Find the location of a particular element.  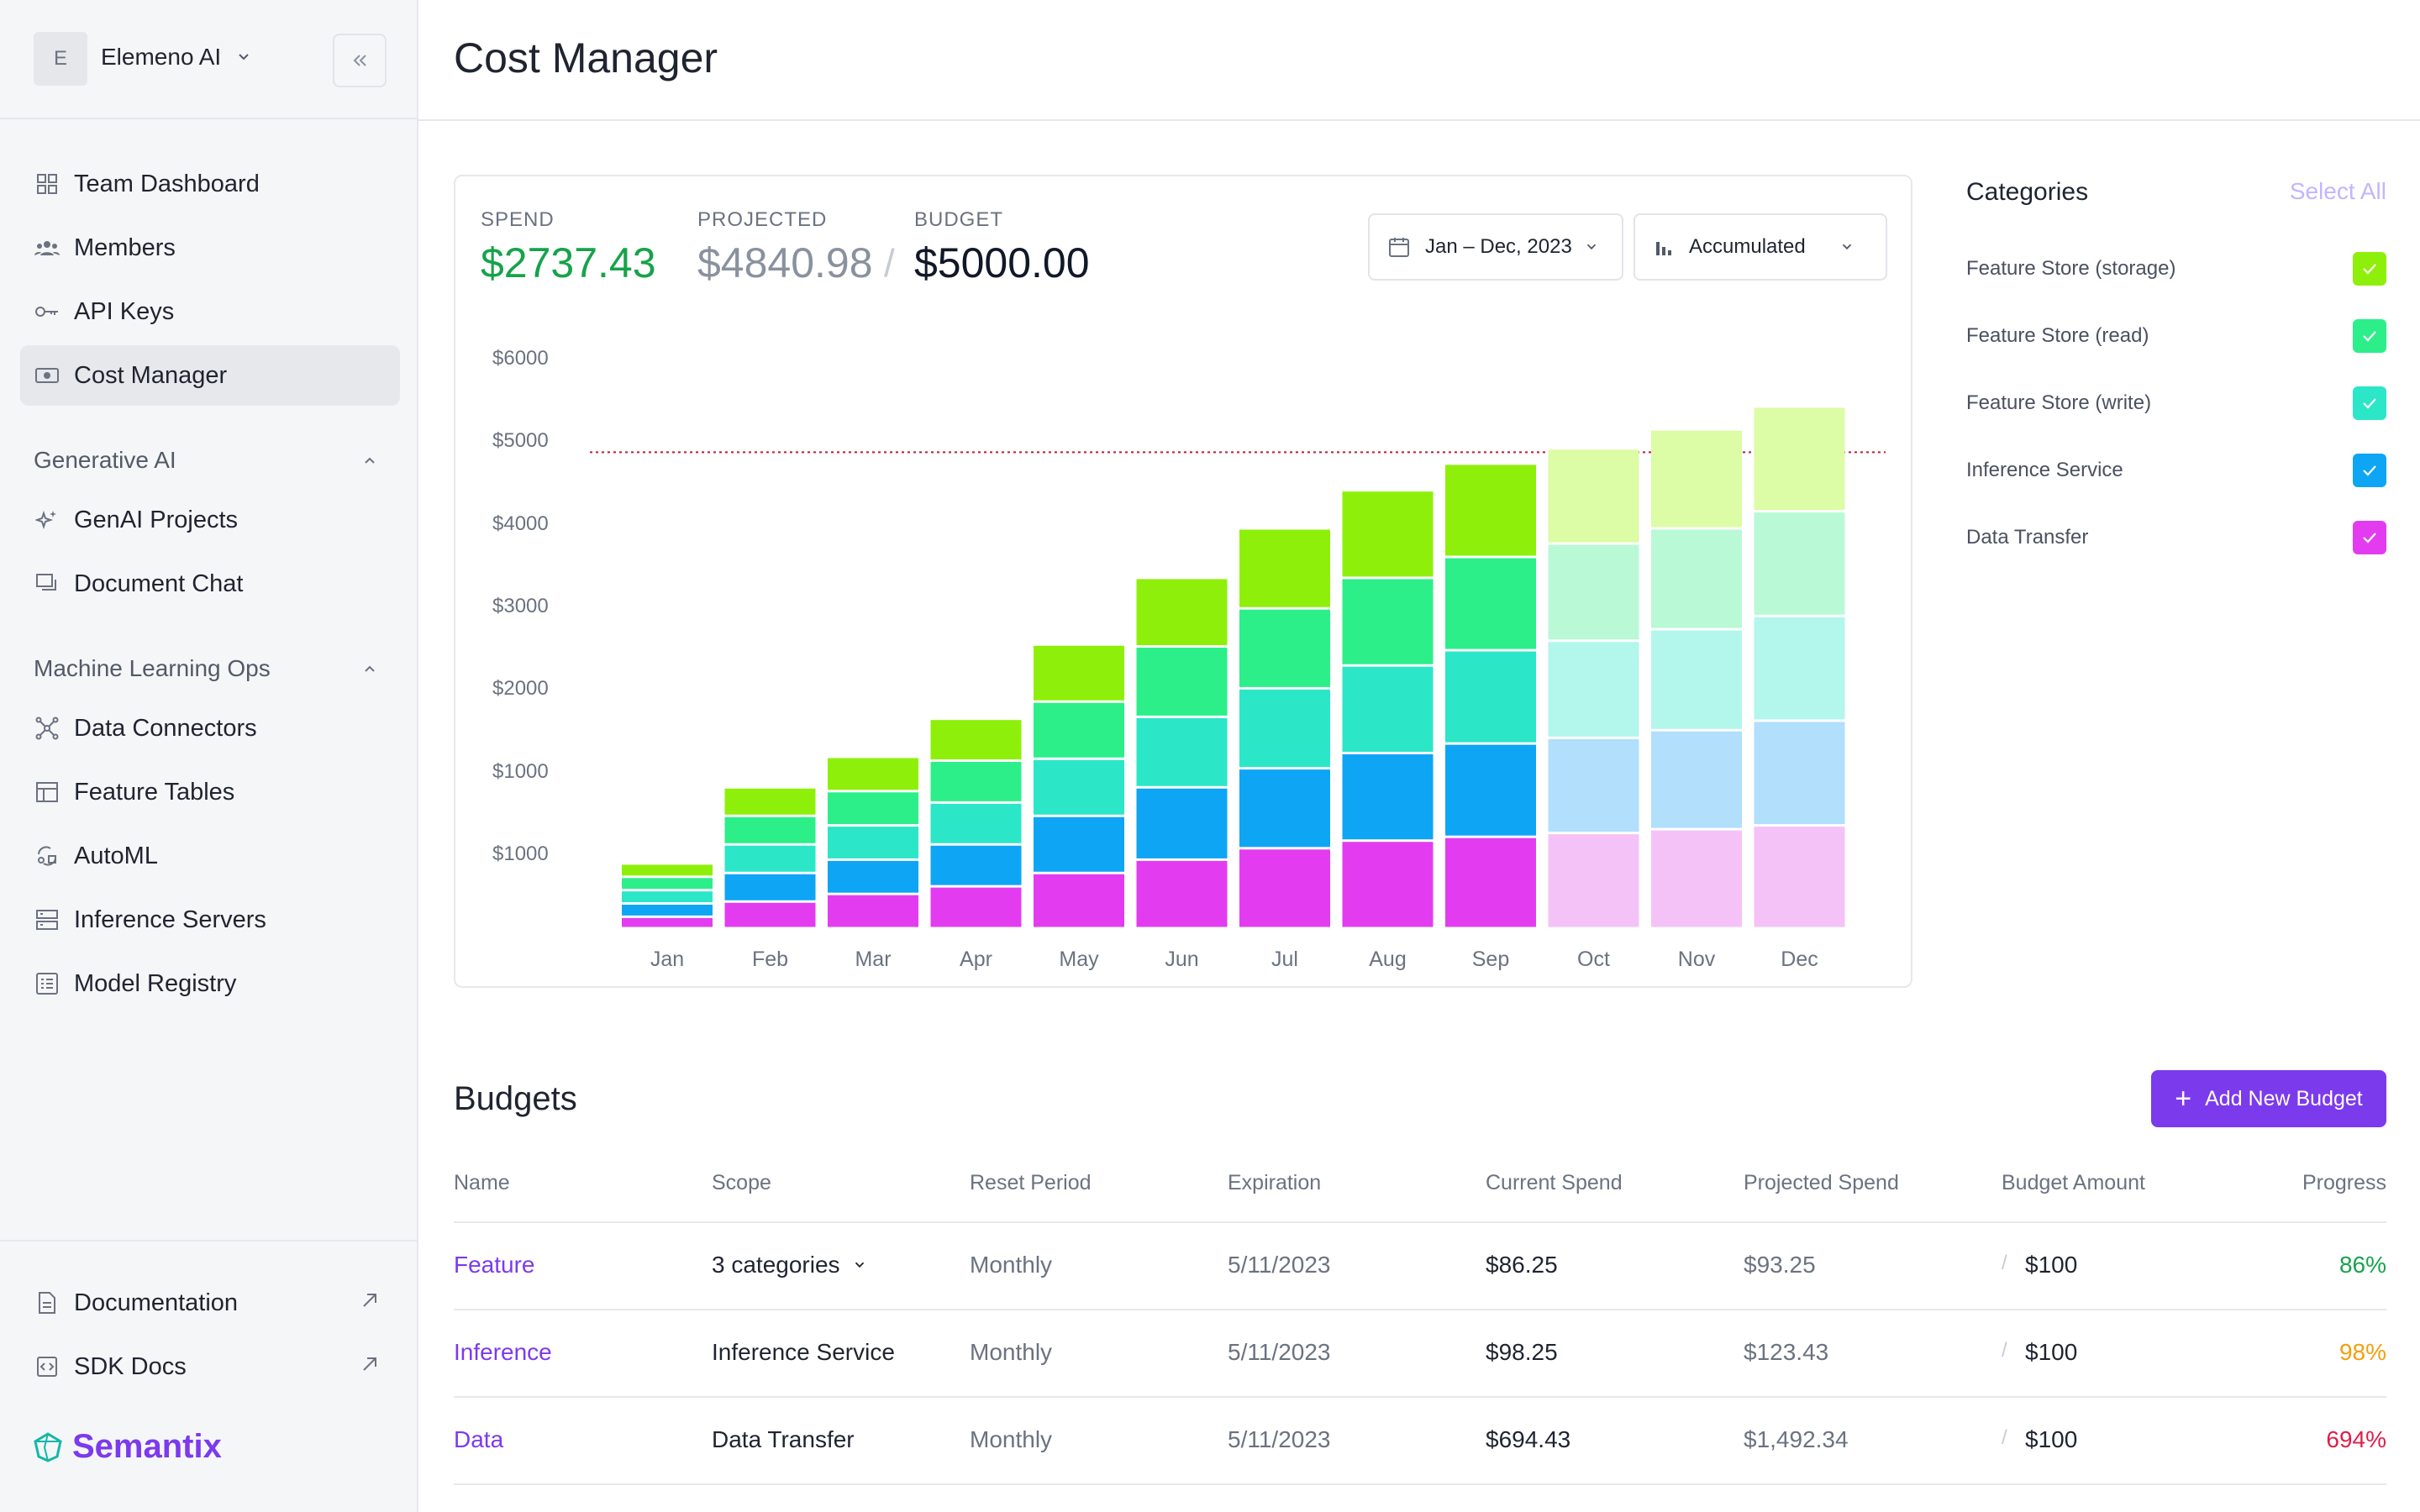

x-tick-label: Jul is located at coordinates (1285, 959).